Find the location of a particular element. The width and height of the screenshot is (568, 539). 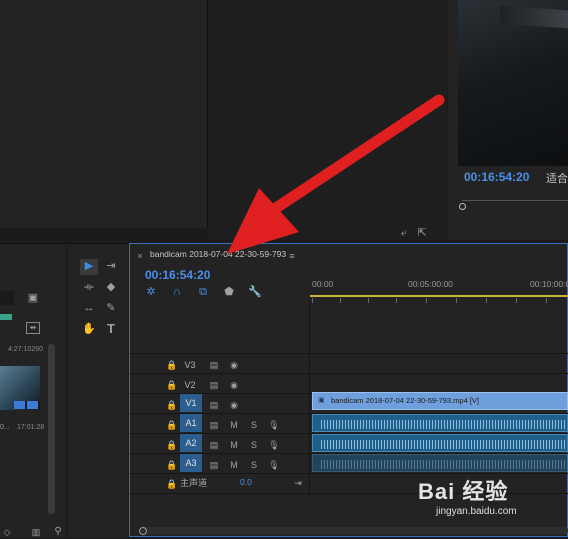

type-tool-icon: T is located at coordinates (111, 329).